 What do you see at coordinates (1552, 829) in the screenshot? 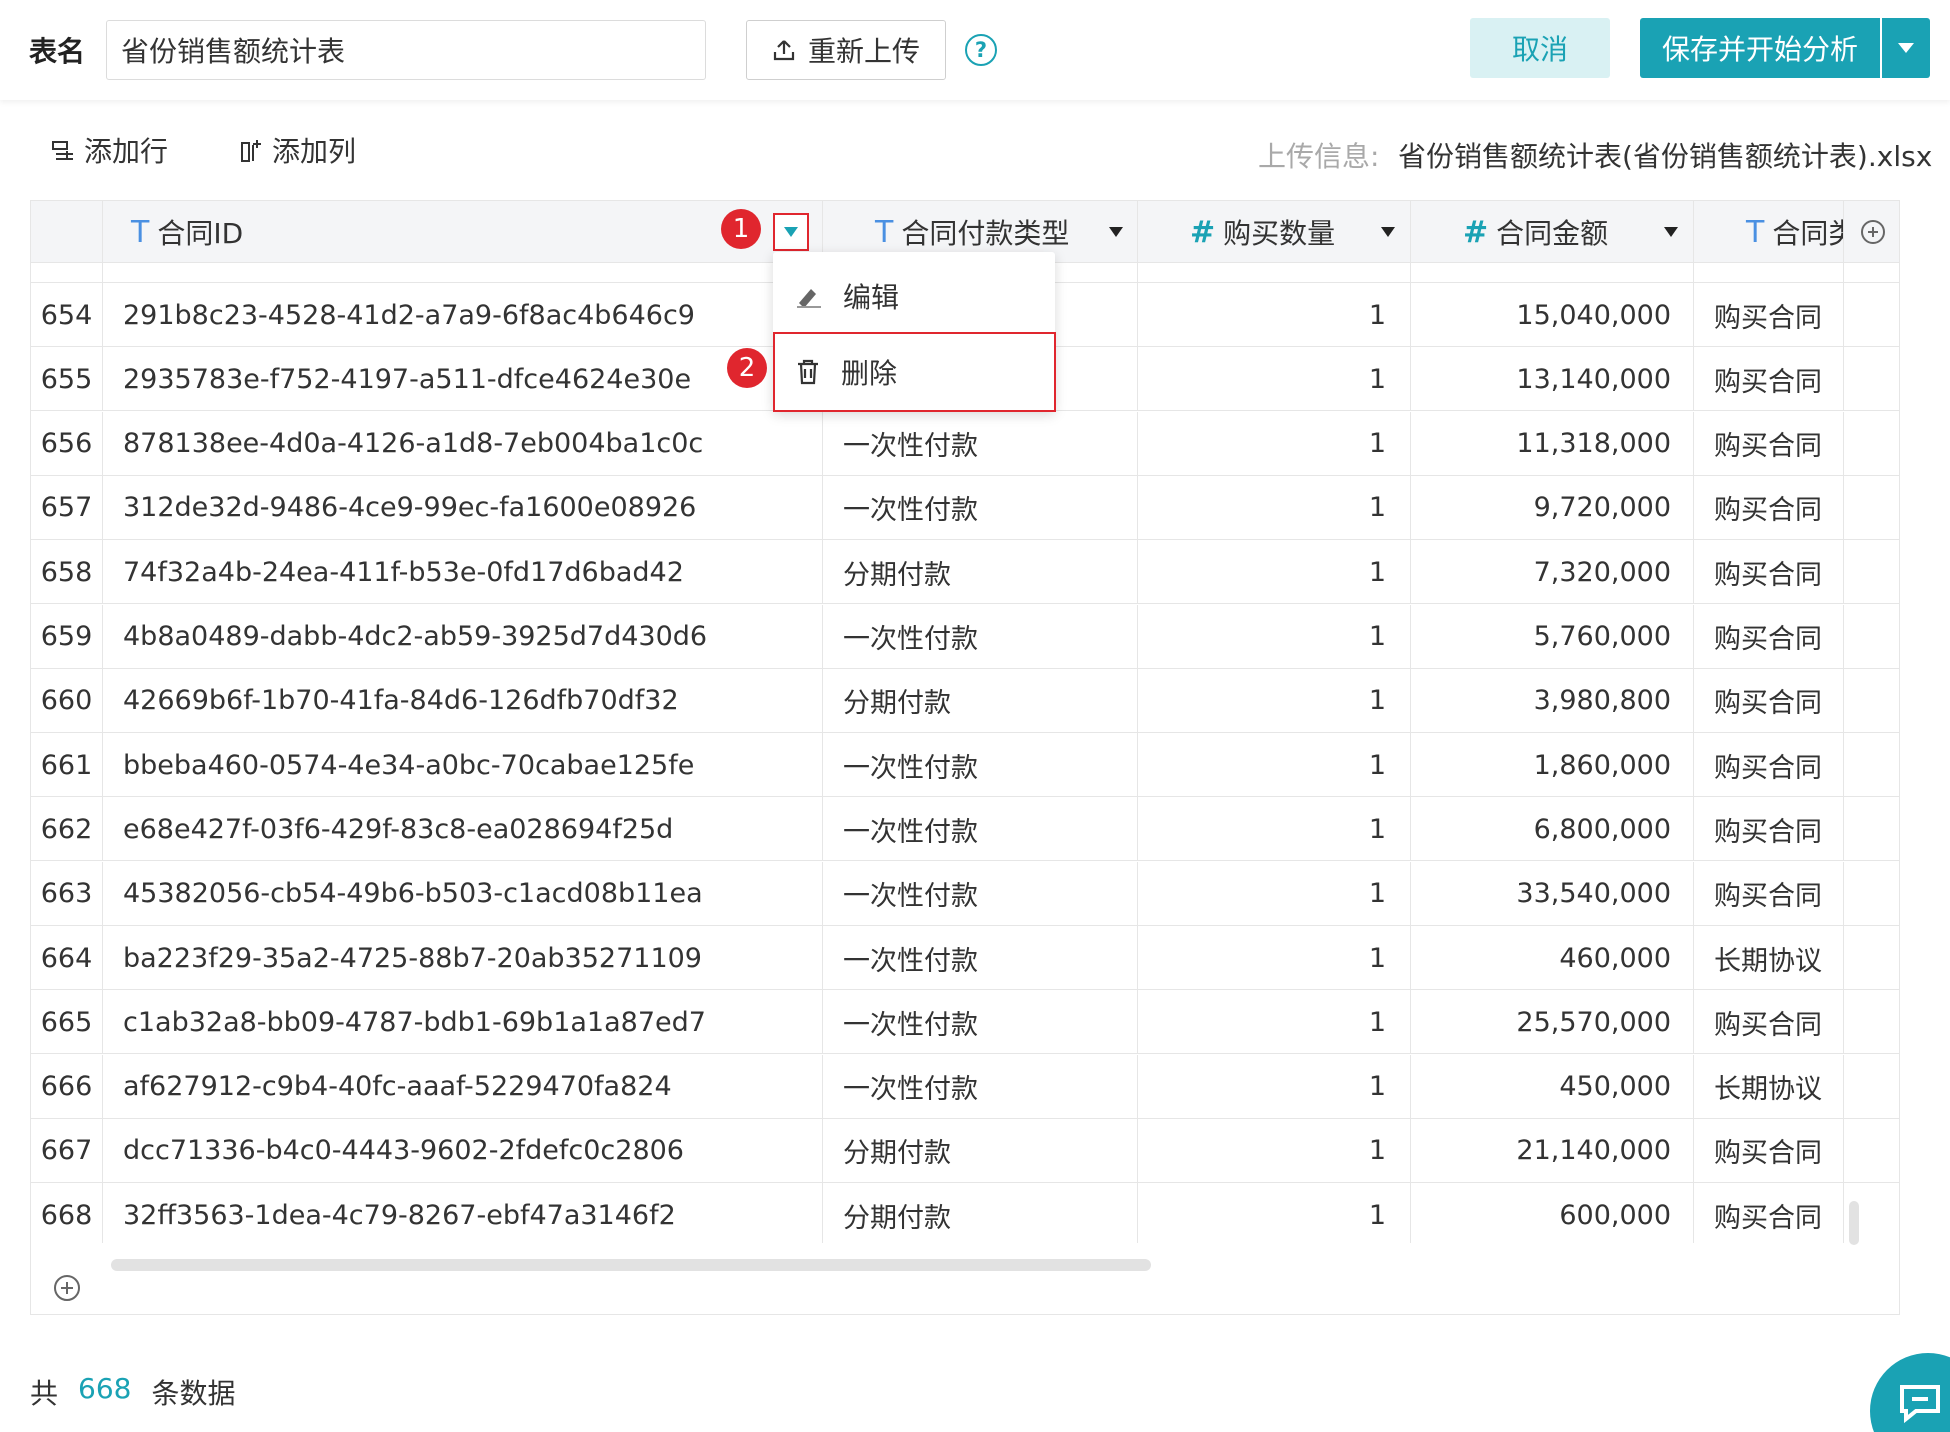
I see `amount-cell: 6,800,000` at bounding box center [1552, 829].